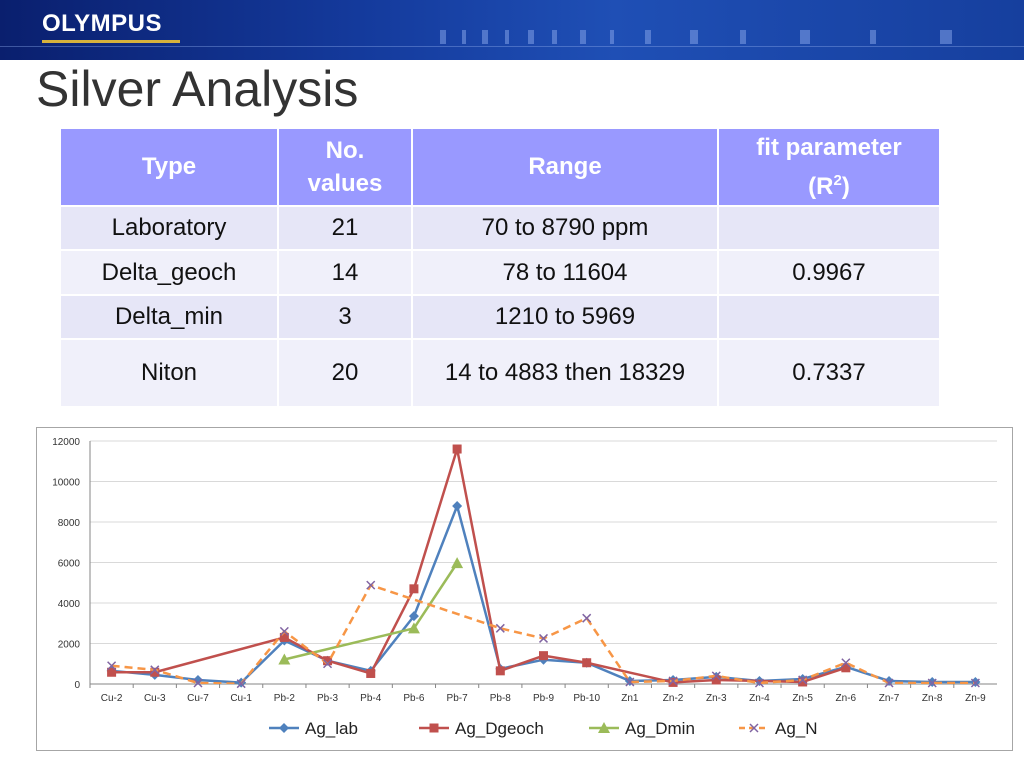  I want to click on x-tick-label: Zn-4, so click(759, 698).